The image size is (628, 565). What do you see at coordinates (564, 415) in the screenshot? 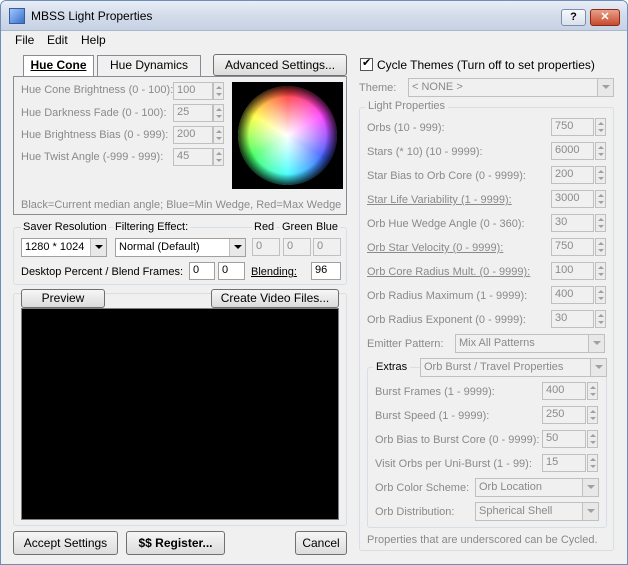
I see `burst-speed-field: 250` at bounding box center [564, 415].